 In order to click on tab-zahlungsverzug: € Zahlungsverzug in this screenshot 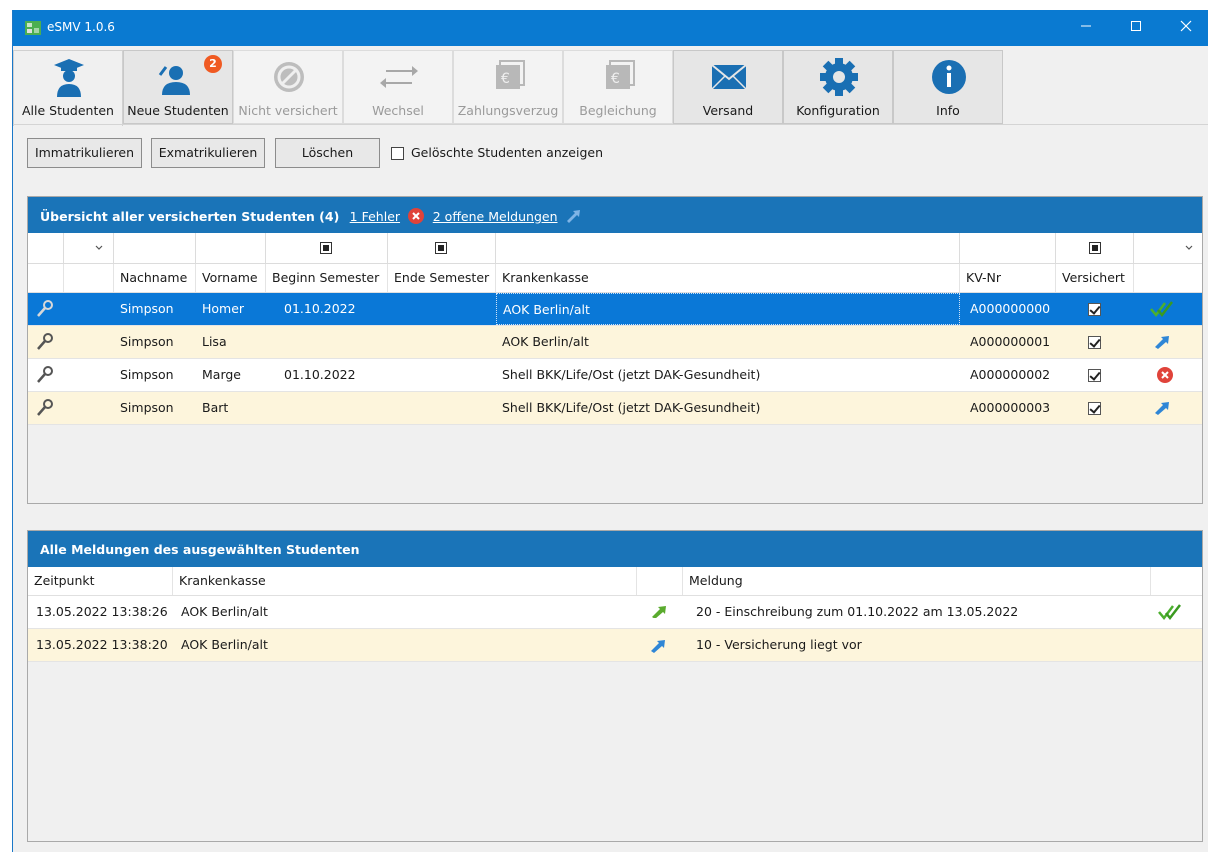, I will do `click(508, 87)`.